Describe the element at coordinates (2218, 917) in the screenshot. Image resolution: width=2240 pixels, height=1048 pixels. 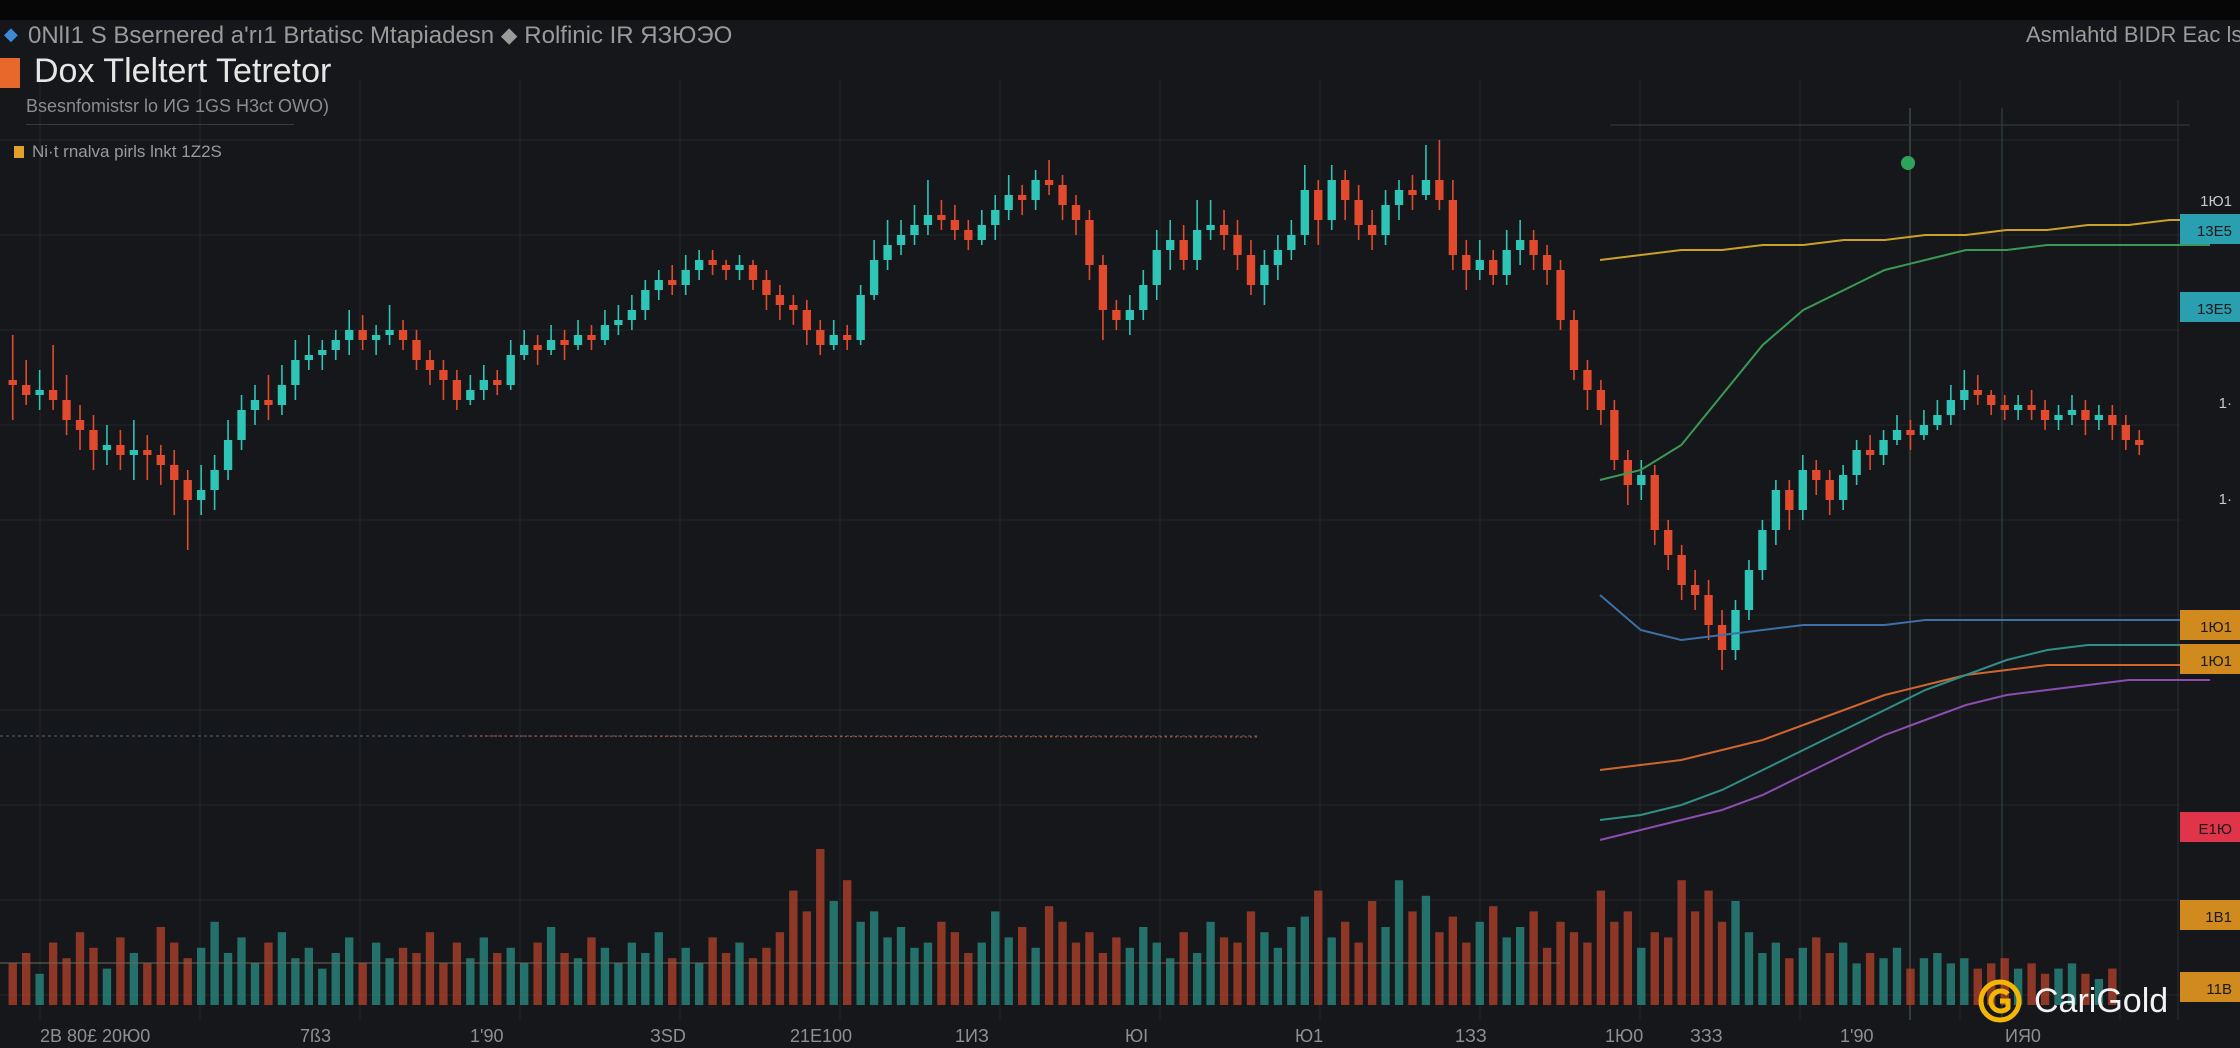
I see `price-axis-label: 1B1` at that location.